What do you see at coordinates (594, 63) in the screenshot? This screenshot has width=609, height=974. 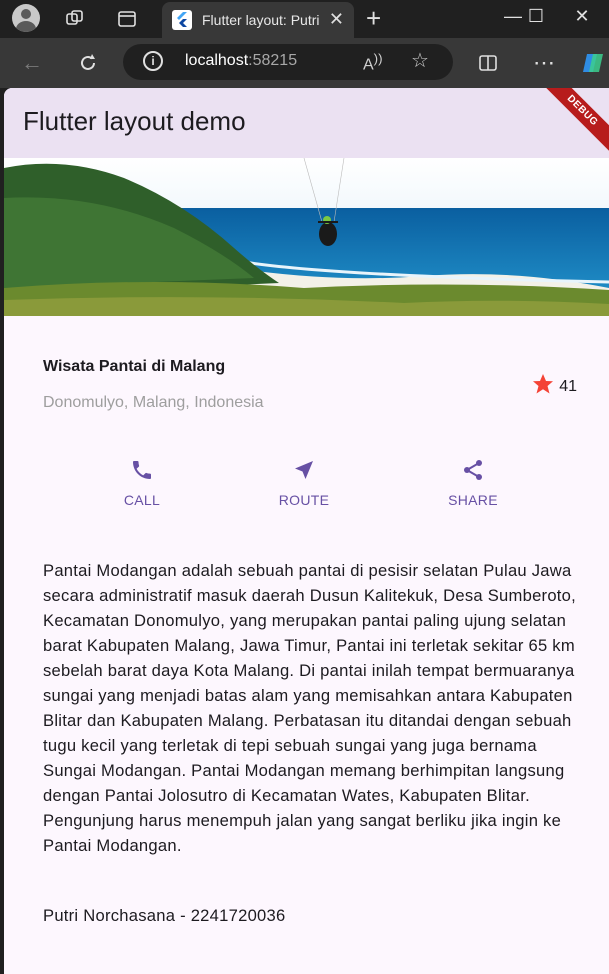 I see `copilot-icon` at bounding box center [594, 63].